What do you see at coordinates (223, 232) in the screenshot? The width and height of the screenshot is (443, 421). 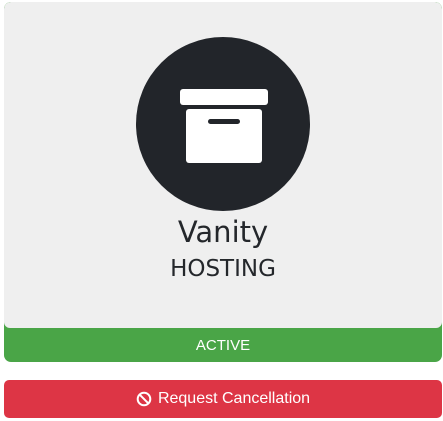 I see `product-name: Vanity` at bounding box center [223, 232].